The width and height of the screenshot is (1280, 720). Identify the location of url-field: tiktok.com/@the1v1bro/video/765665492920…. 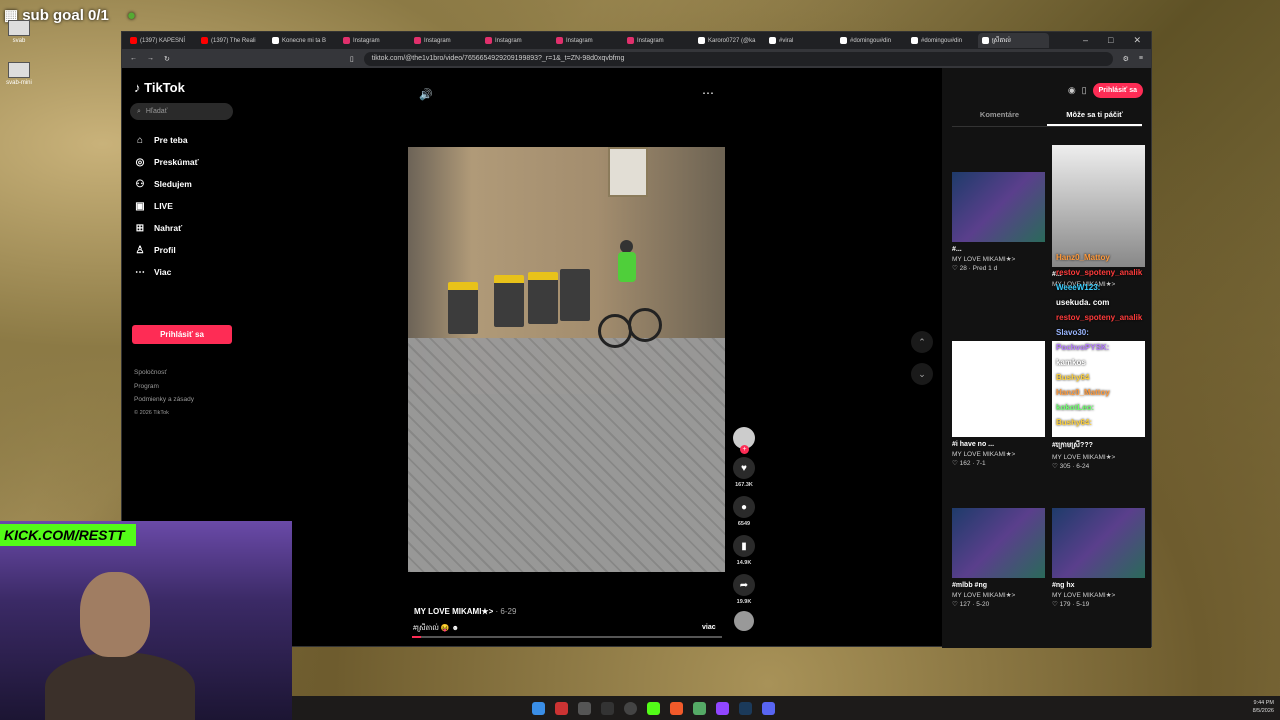
(738, 58).